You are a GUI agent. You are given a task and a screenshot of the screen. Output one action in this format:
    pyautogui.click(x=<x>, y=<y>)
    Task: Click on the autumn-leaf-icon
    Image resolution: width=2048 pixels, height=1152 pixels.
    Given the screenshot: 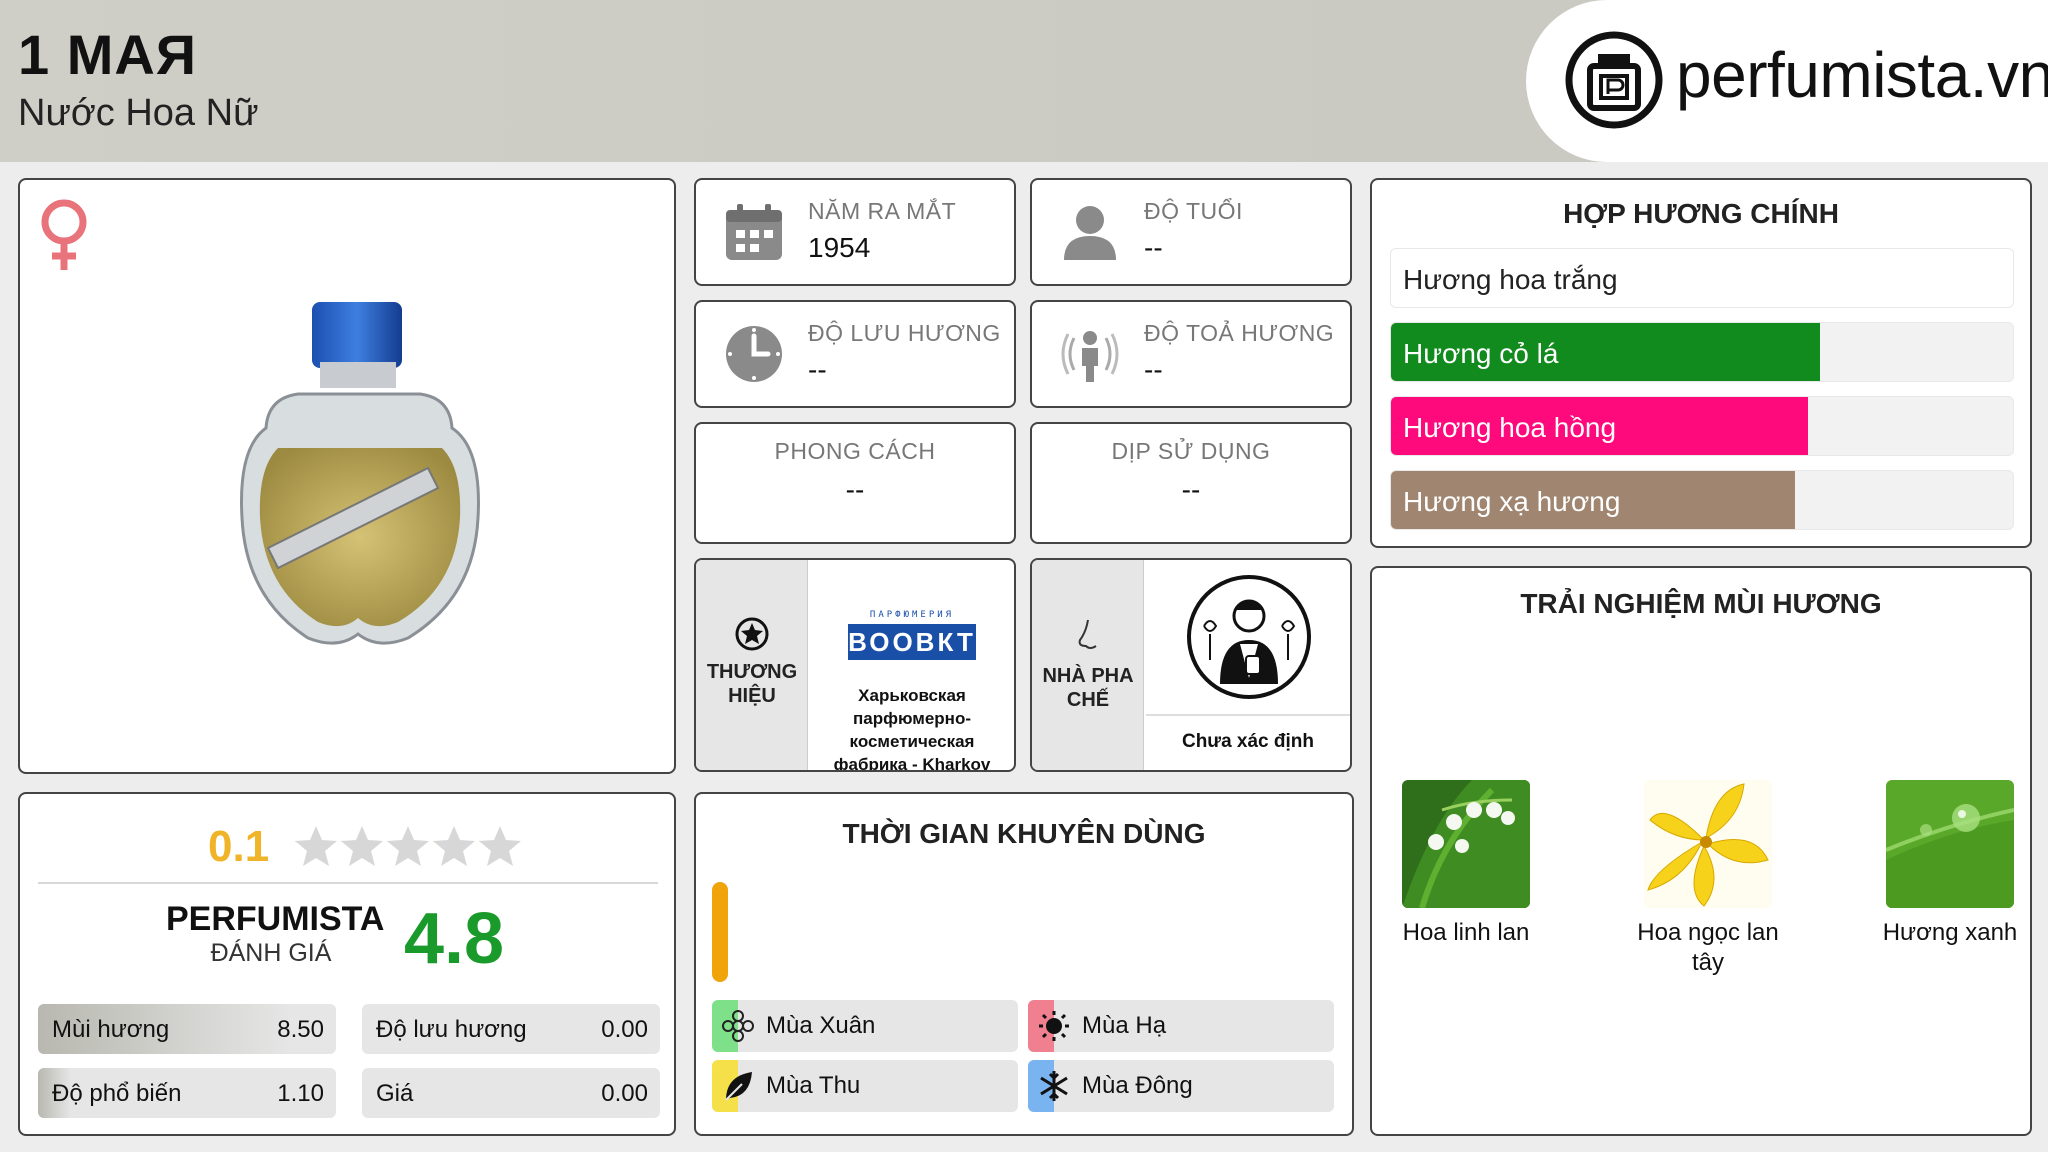 What is the action you would take?
    pyautogui.click(x=738, y=1086)
    